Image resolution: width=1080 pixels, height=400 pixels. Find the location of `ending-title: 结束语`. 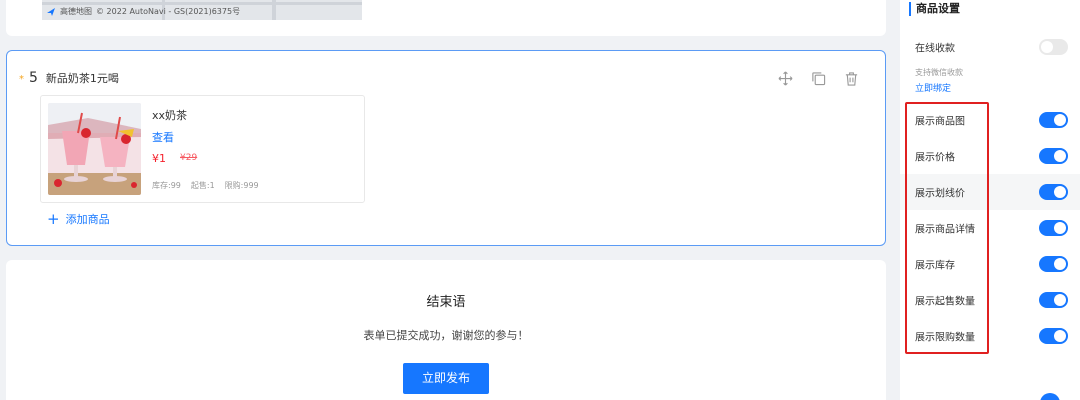

ending-title: 结束语 is located at coordinates (446, 302).